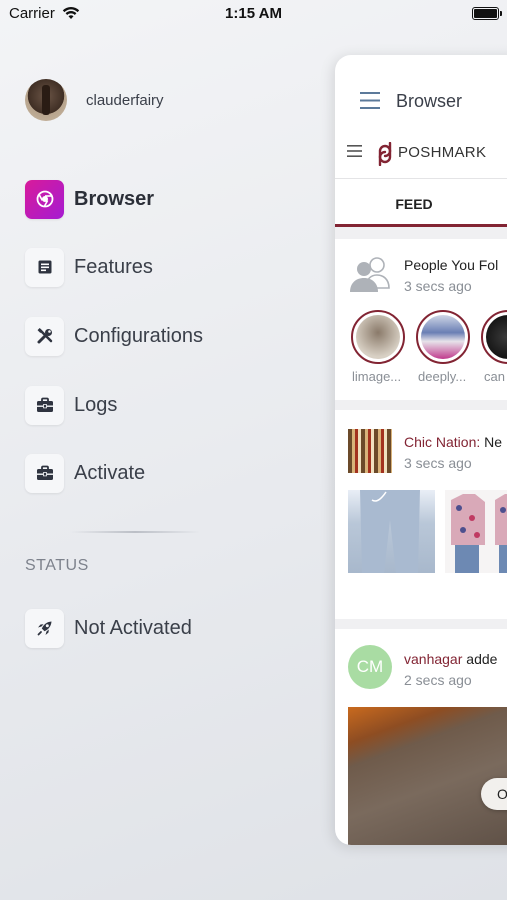 The height and width of the screenshot is (900, 507). I want to click on menu-item-logs: Logs, so click(155, 405).